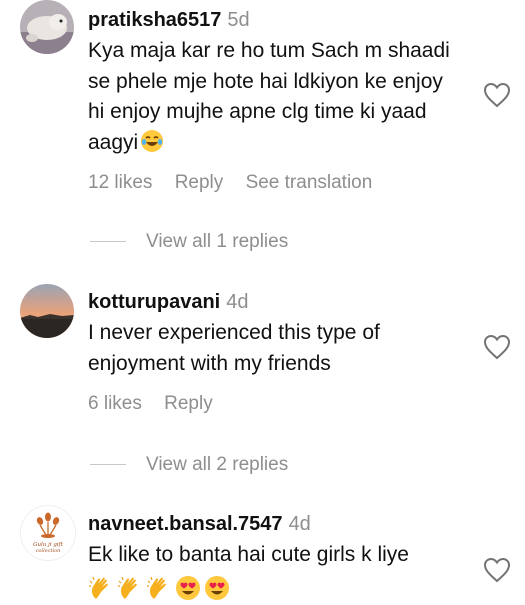  What do you see at coordinates (48, 551) in the screenshot?
I see `avatar-logo-text: collection` at bounding box center [48, 551].